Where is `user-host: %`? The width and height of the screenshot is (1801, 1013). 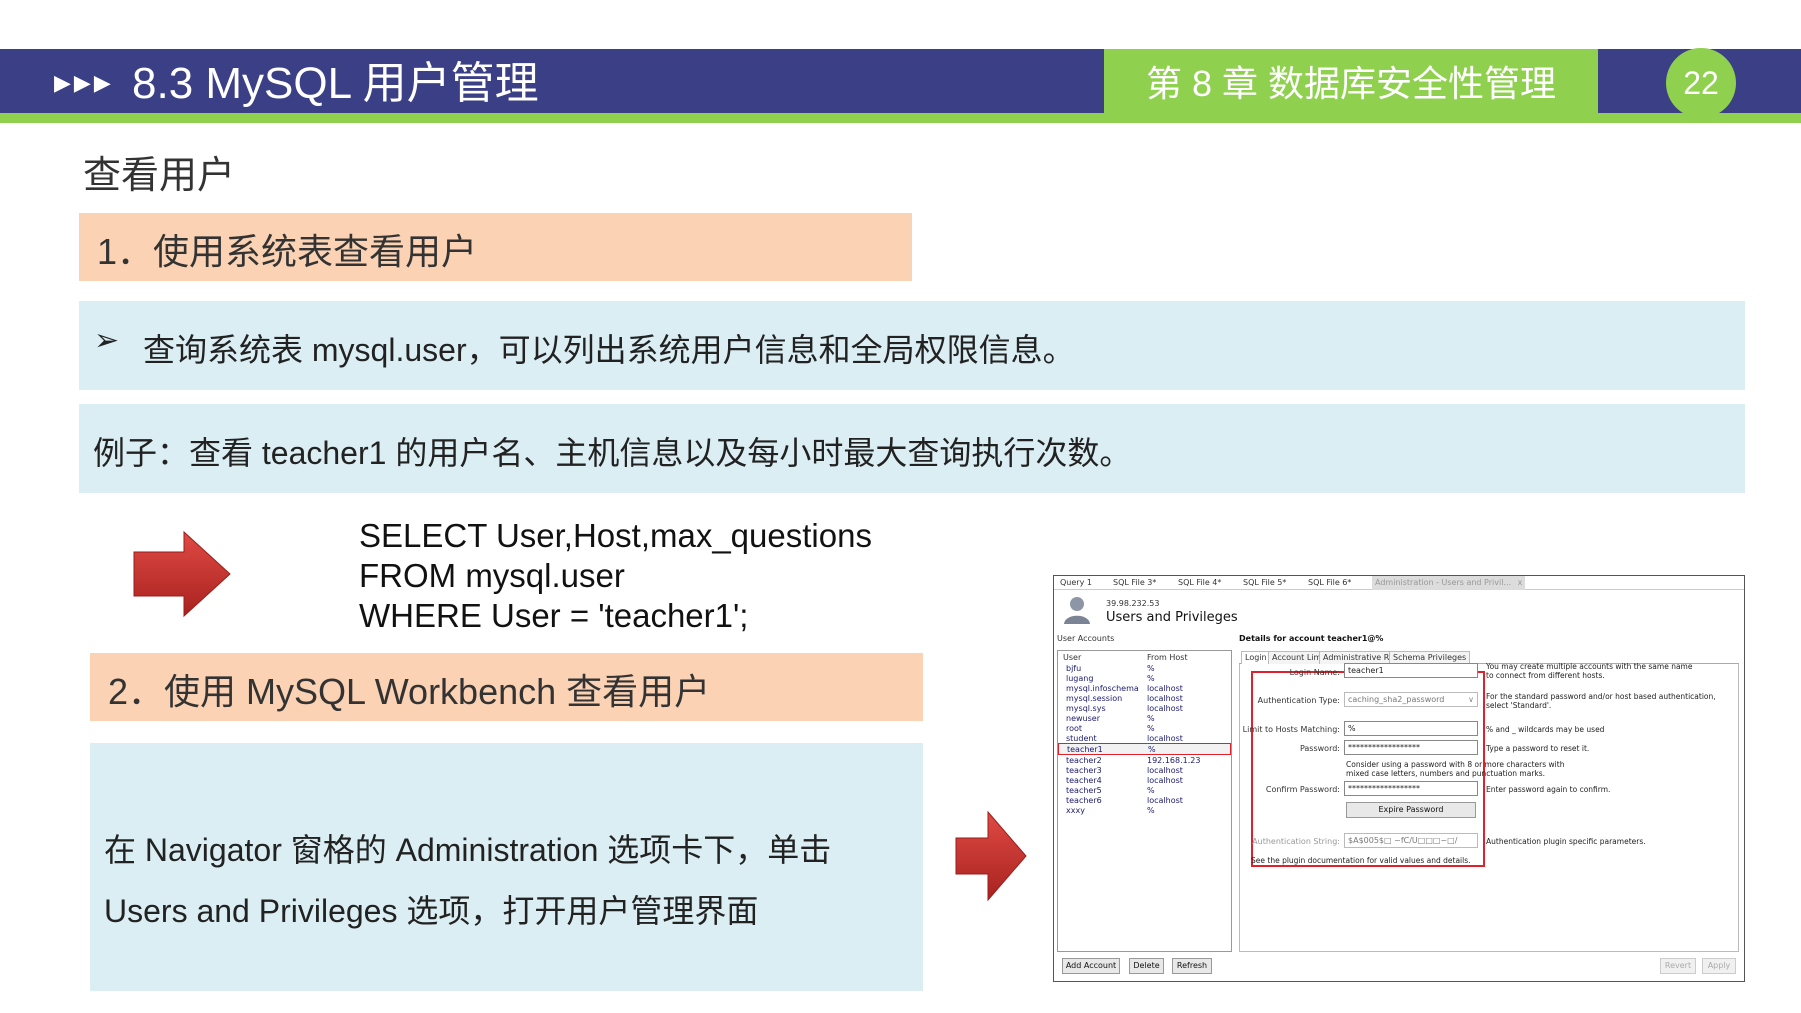
user-host: % is located at coordinates (1151, 810).